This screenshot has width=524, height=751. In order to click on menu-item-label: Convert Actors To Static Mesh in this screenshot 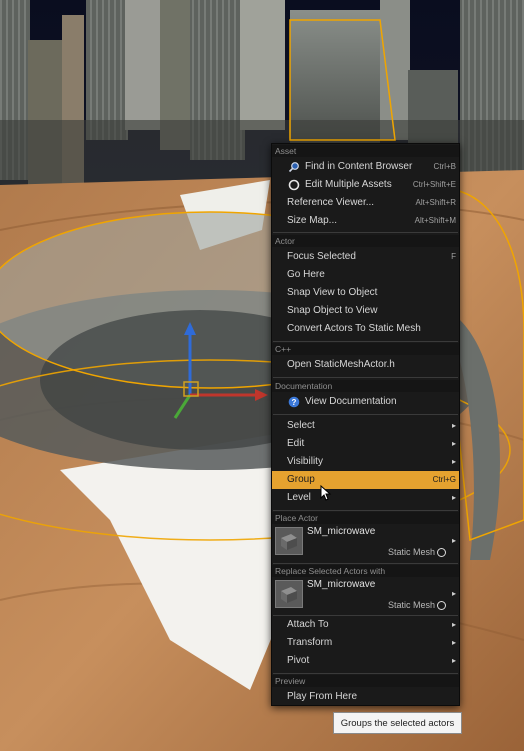, I will do `click(354, 328)`.